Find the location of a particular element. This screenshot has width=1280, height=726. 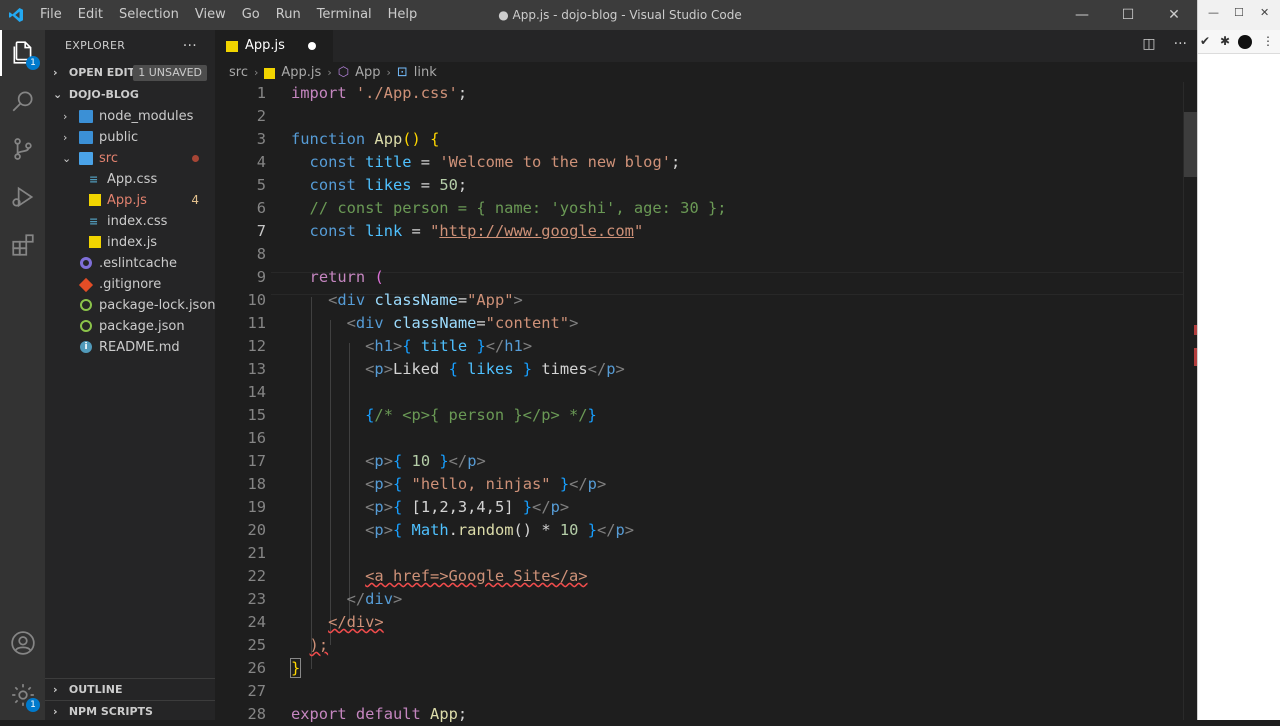

breadcrumb-folder: src is located at coordinates (238, 73).